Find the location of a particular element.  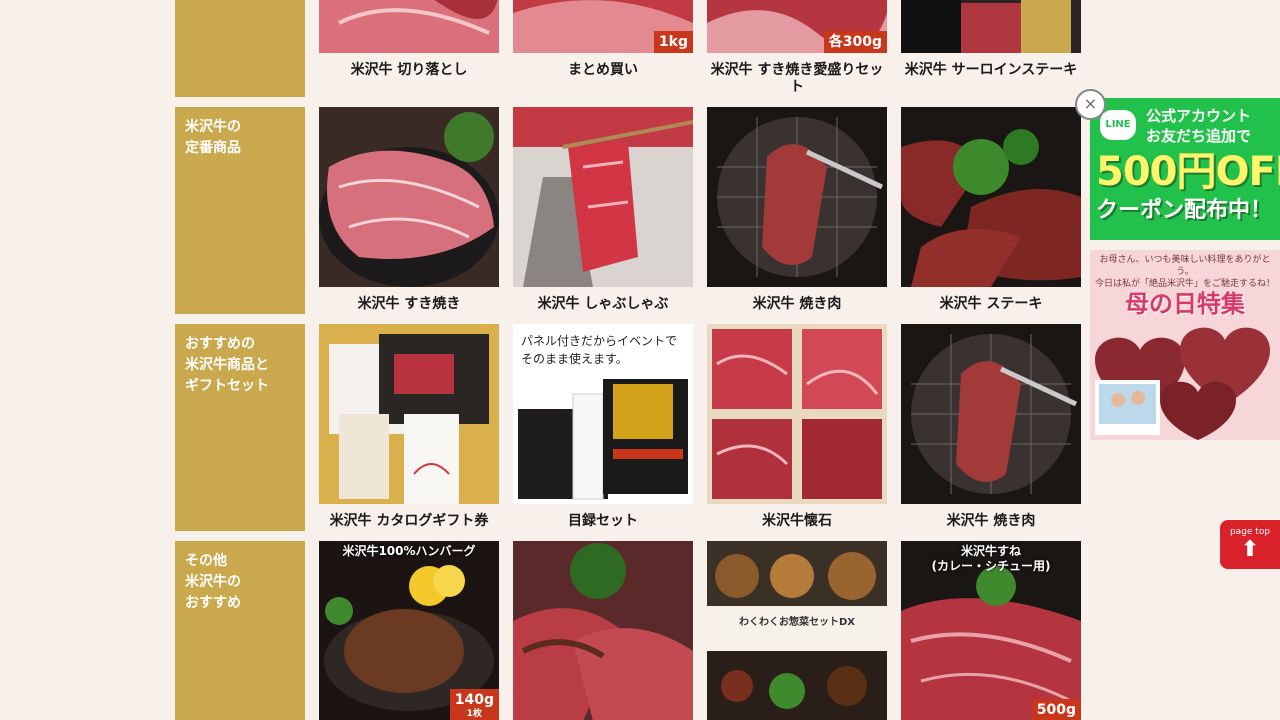

product-item: 米沢牛 カタログギフト券 is located at coordinates (409, 427).